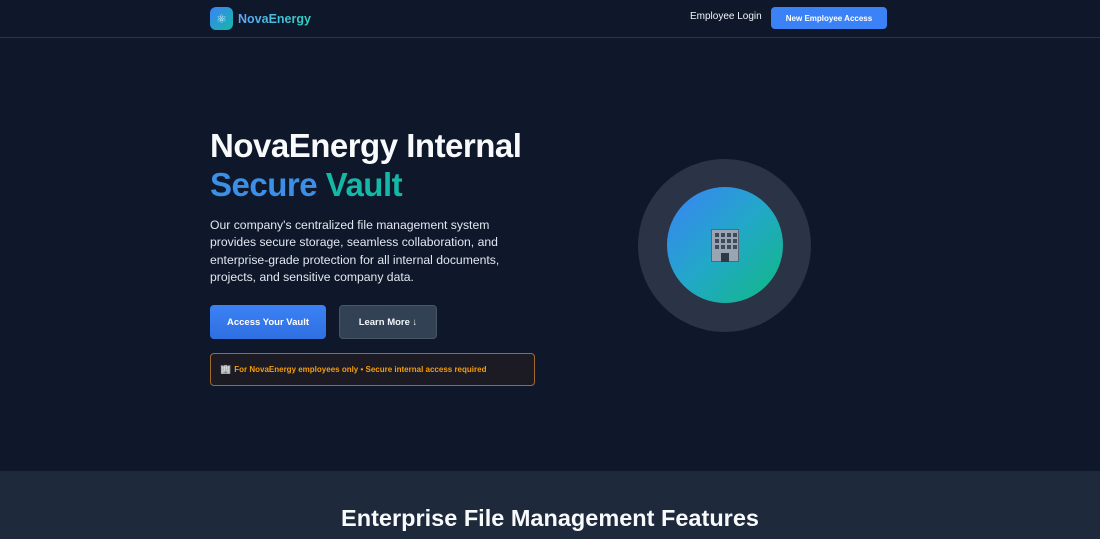  I want to click on office-building-icon, so click(725, 245).